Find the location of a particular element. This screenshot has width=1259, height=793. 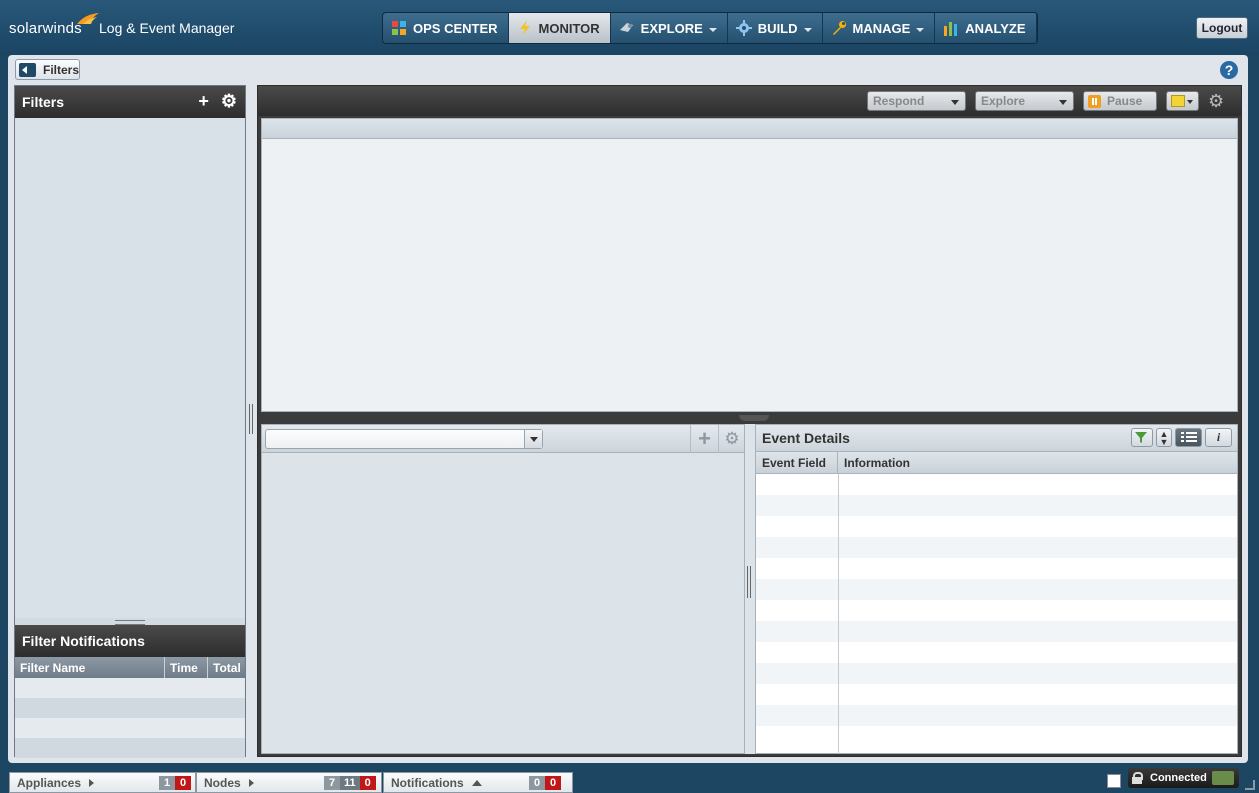

monitor-toolbar: Respond Explore Pause ⚙ is located at coordinates (749, 101).